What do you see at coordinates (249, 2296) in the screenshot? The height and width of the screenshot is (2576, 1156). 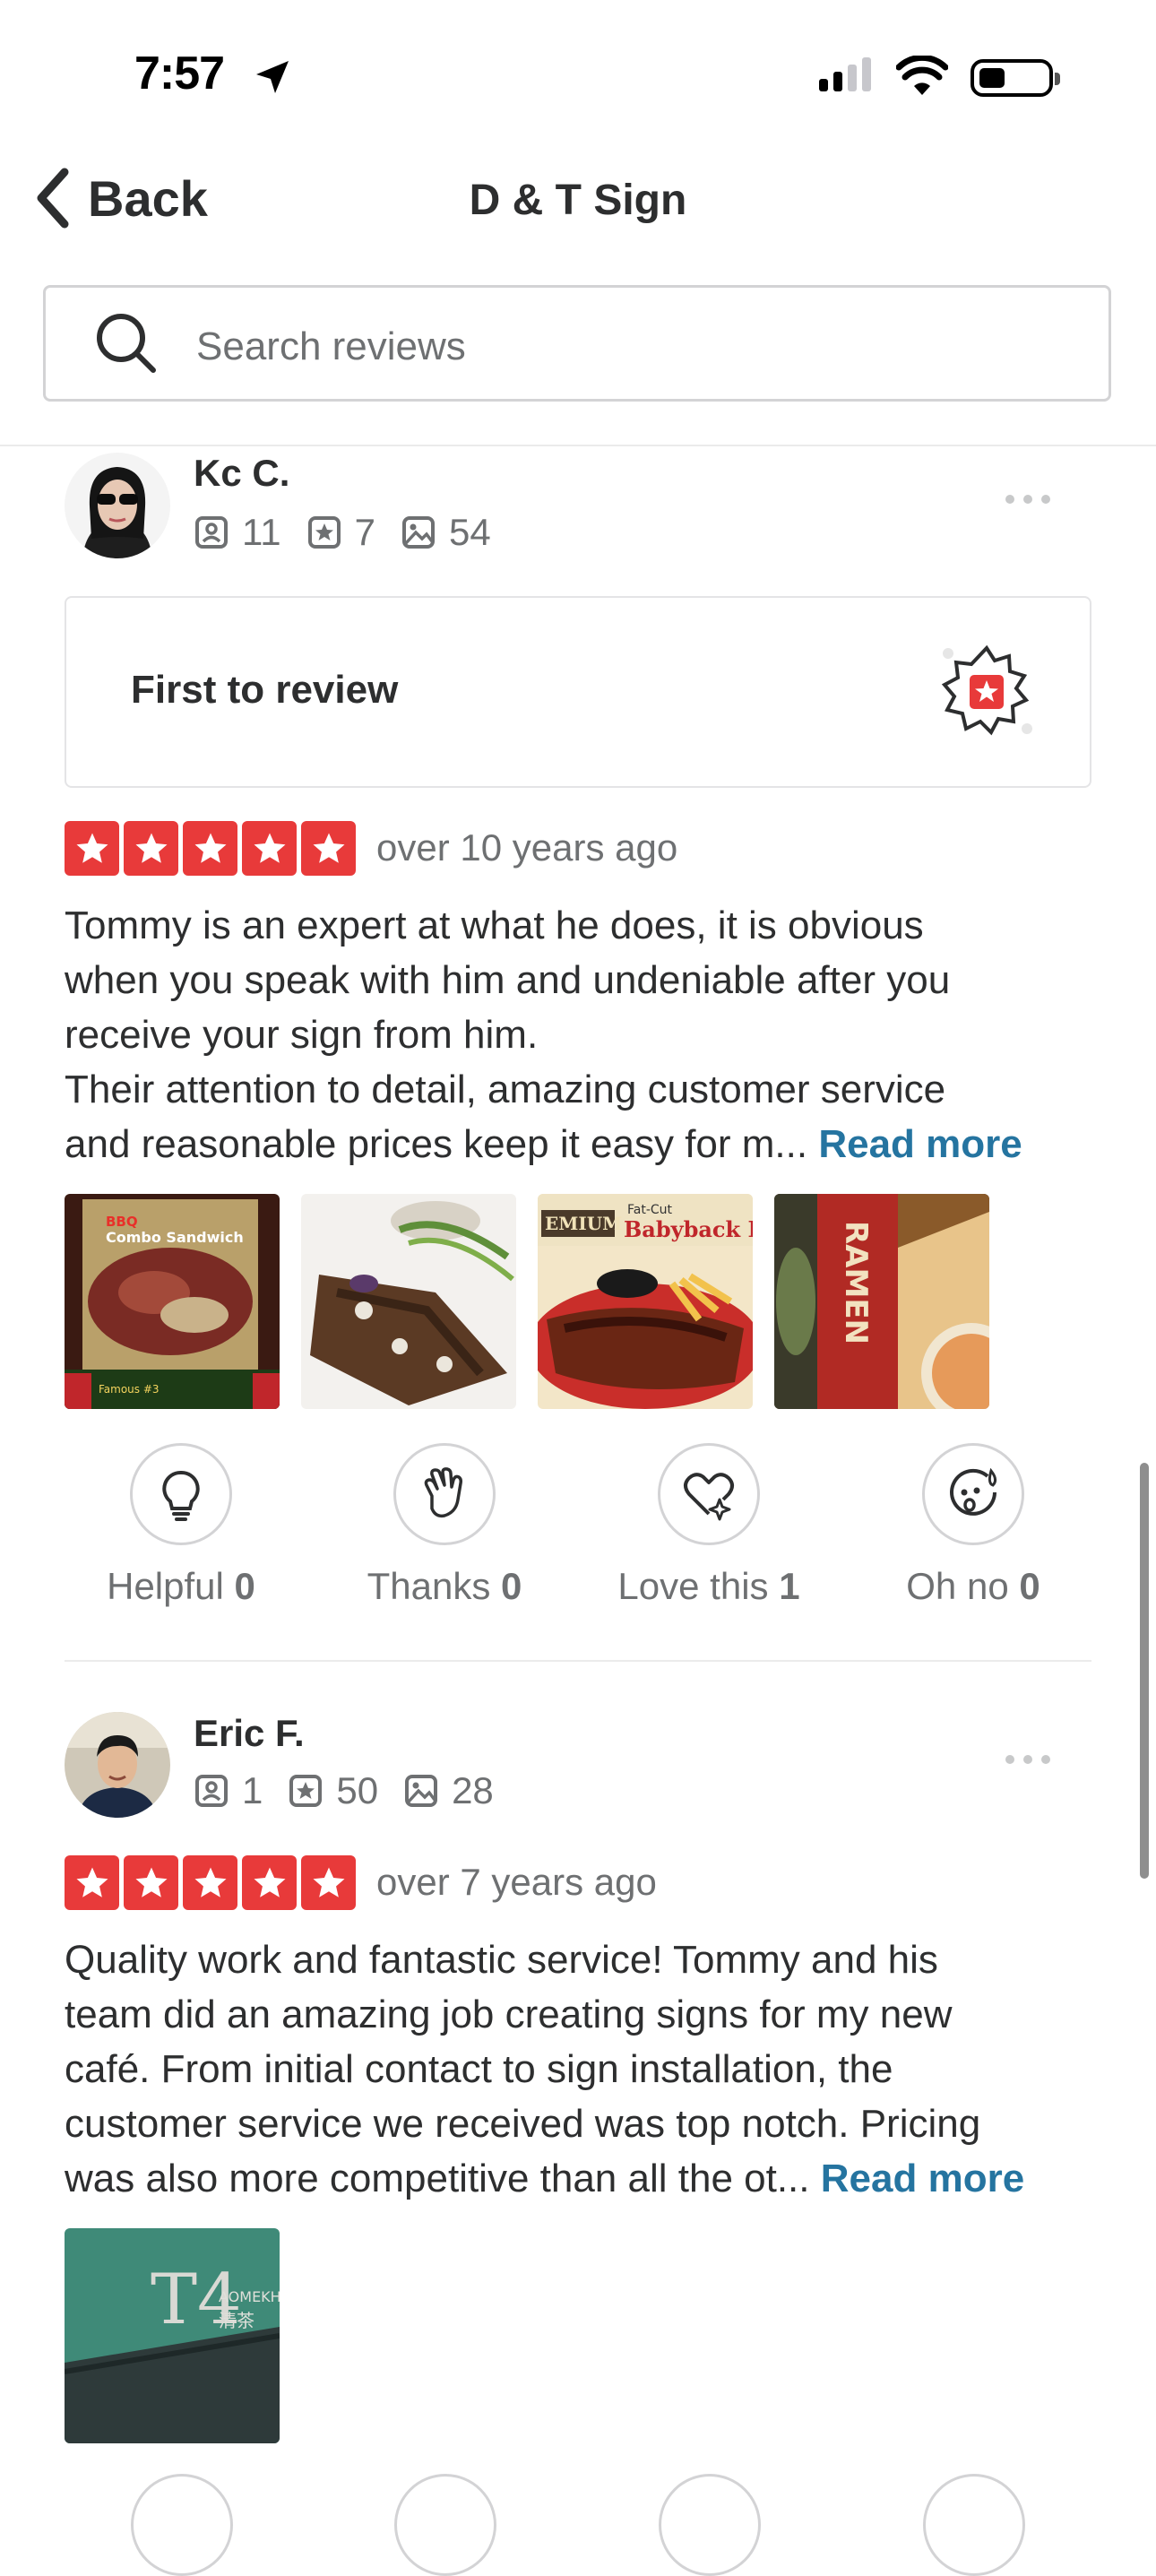 I see `svg-text: AOMEKH` at bounding box center [249, 2296].